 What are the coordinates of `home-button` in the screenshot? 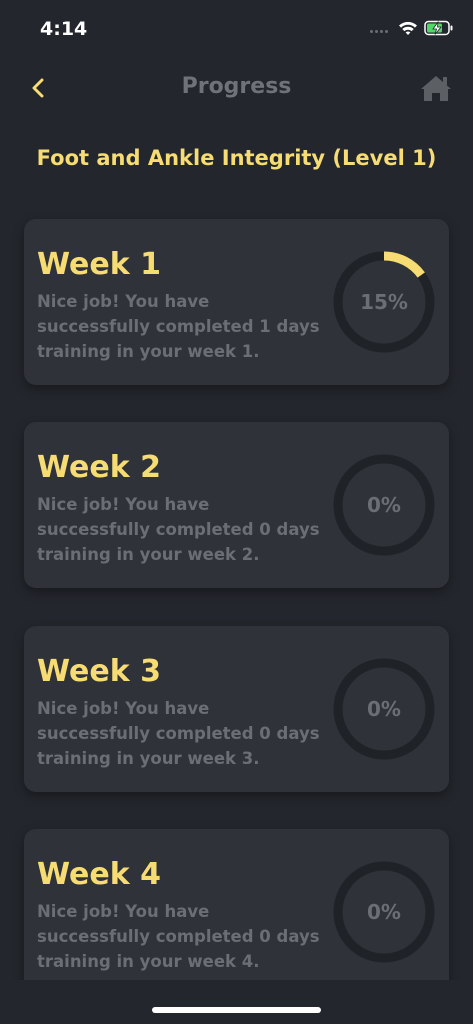 It's located at (436, 88).